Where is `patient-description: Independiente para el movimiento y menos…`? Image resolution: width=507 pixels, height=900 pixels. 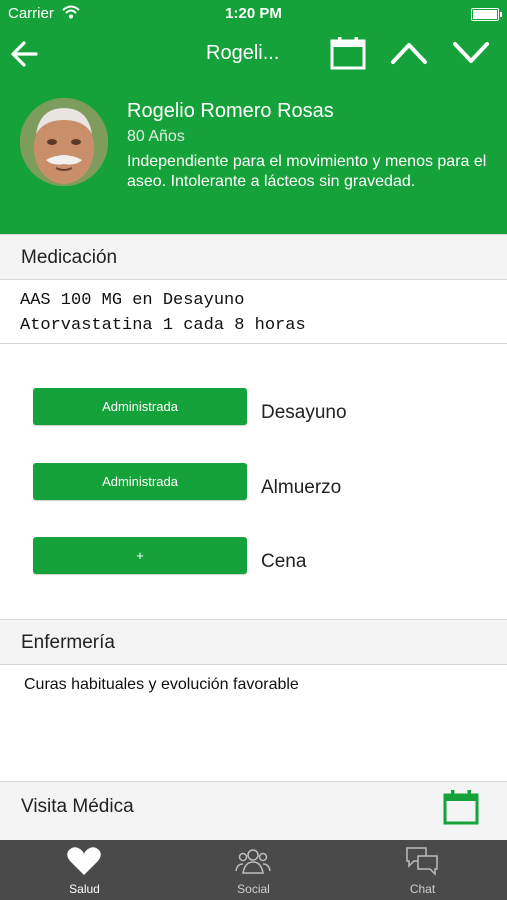
patient-description: Independiente para el movimiento y menos… is located at coordinates (307, 171).